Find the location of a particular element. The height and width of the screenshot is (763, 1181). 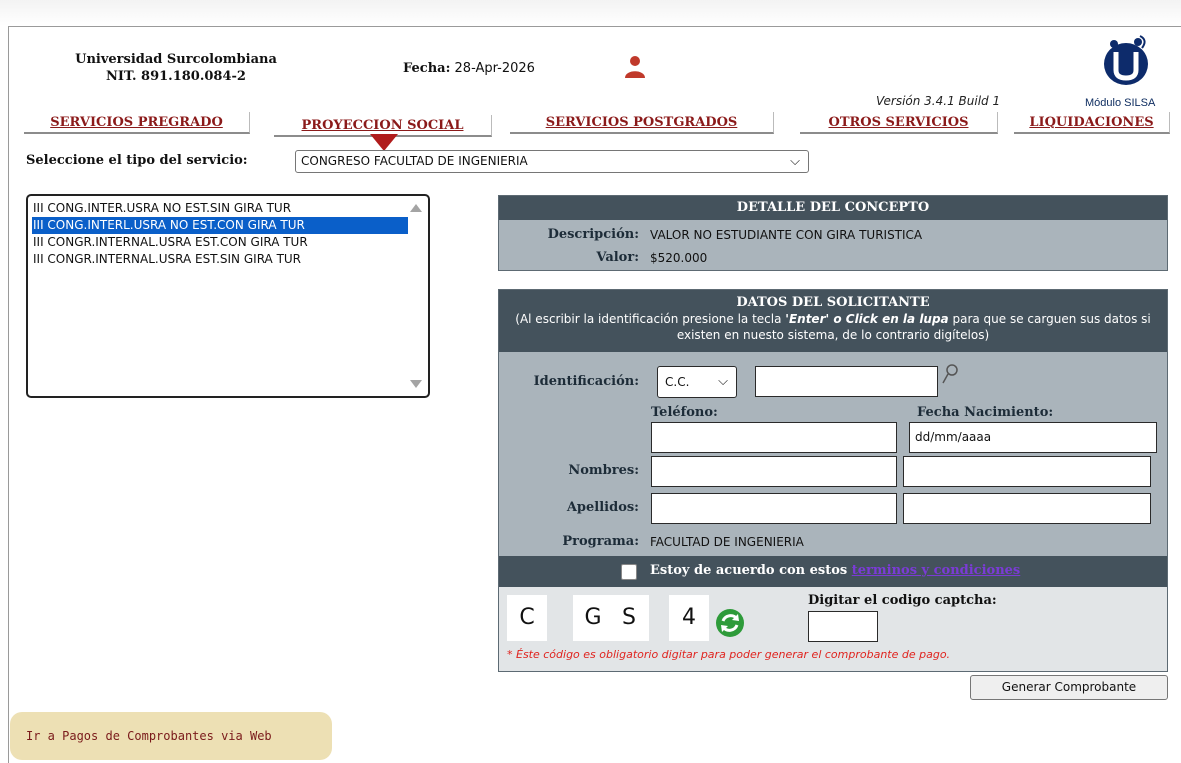

terms-link: terminos y condiciones is located at coordinates (936, 570).